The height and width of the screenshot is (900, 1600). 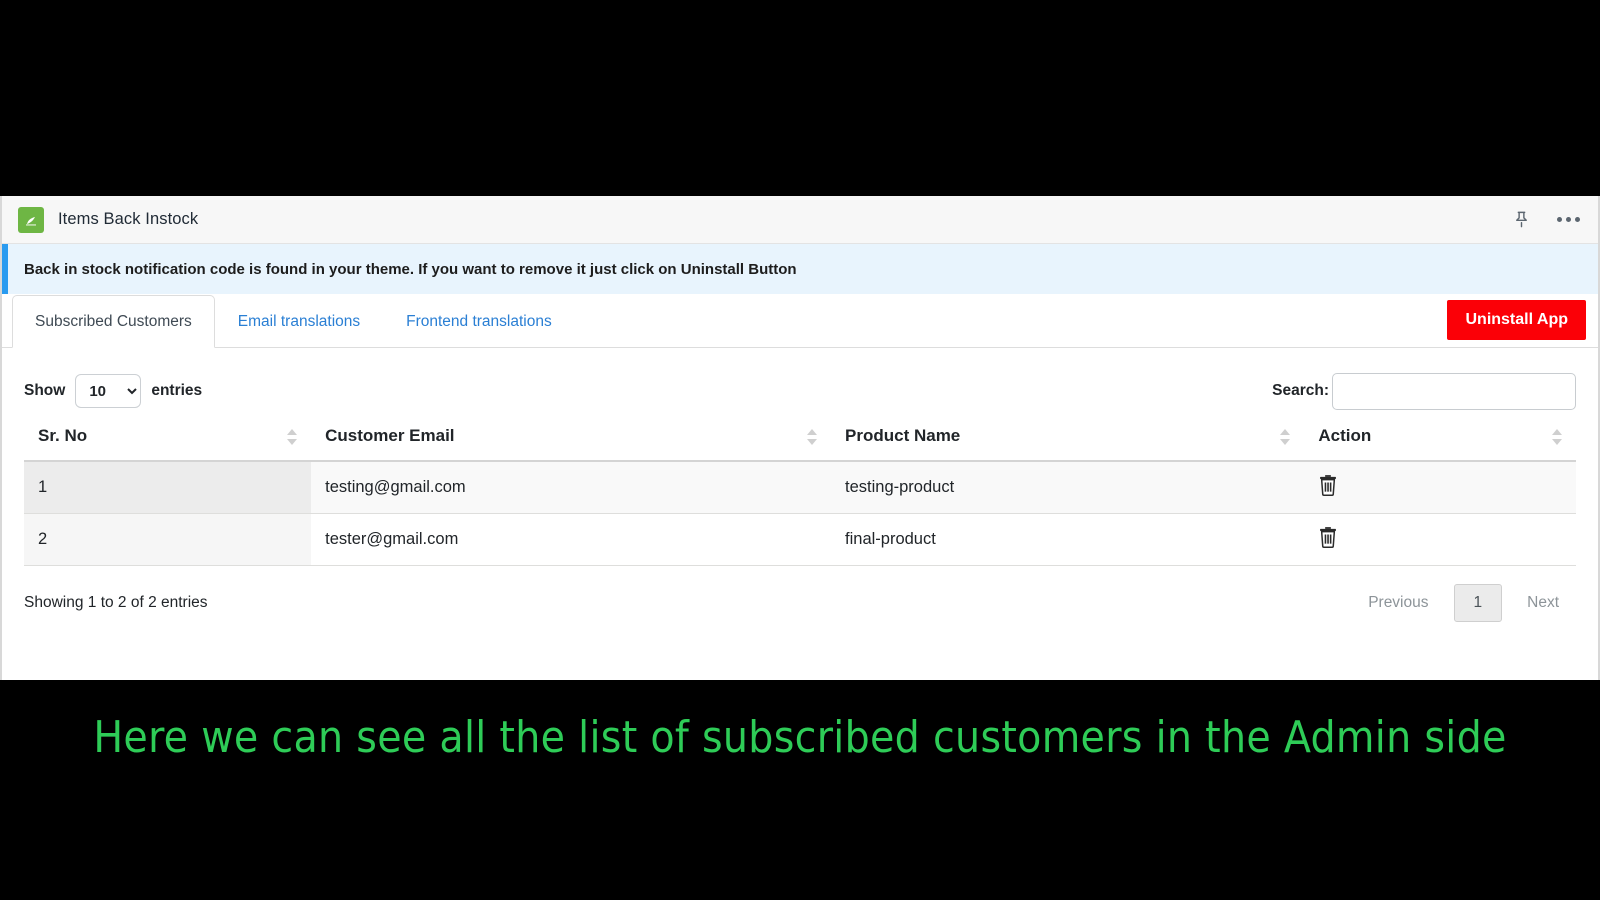 I want to click on more-options-icon, so click(x=1568, y=219).